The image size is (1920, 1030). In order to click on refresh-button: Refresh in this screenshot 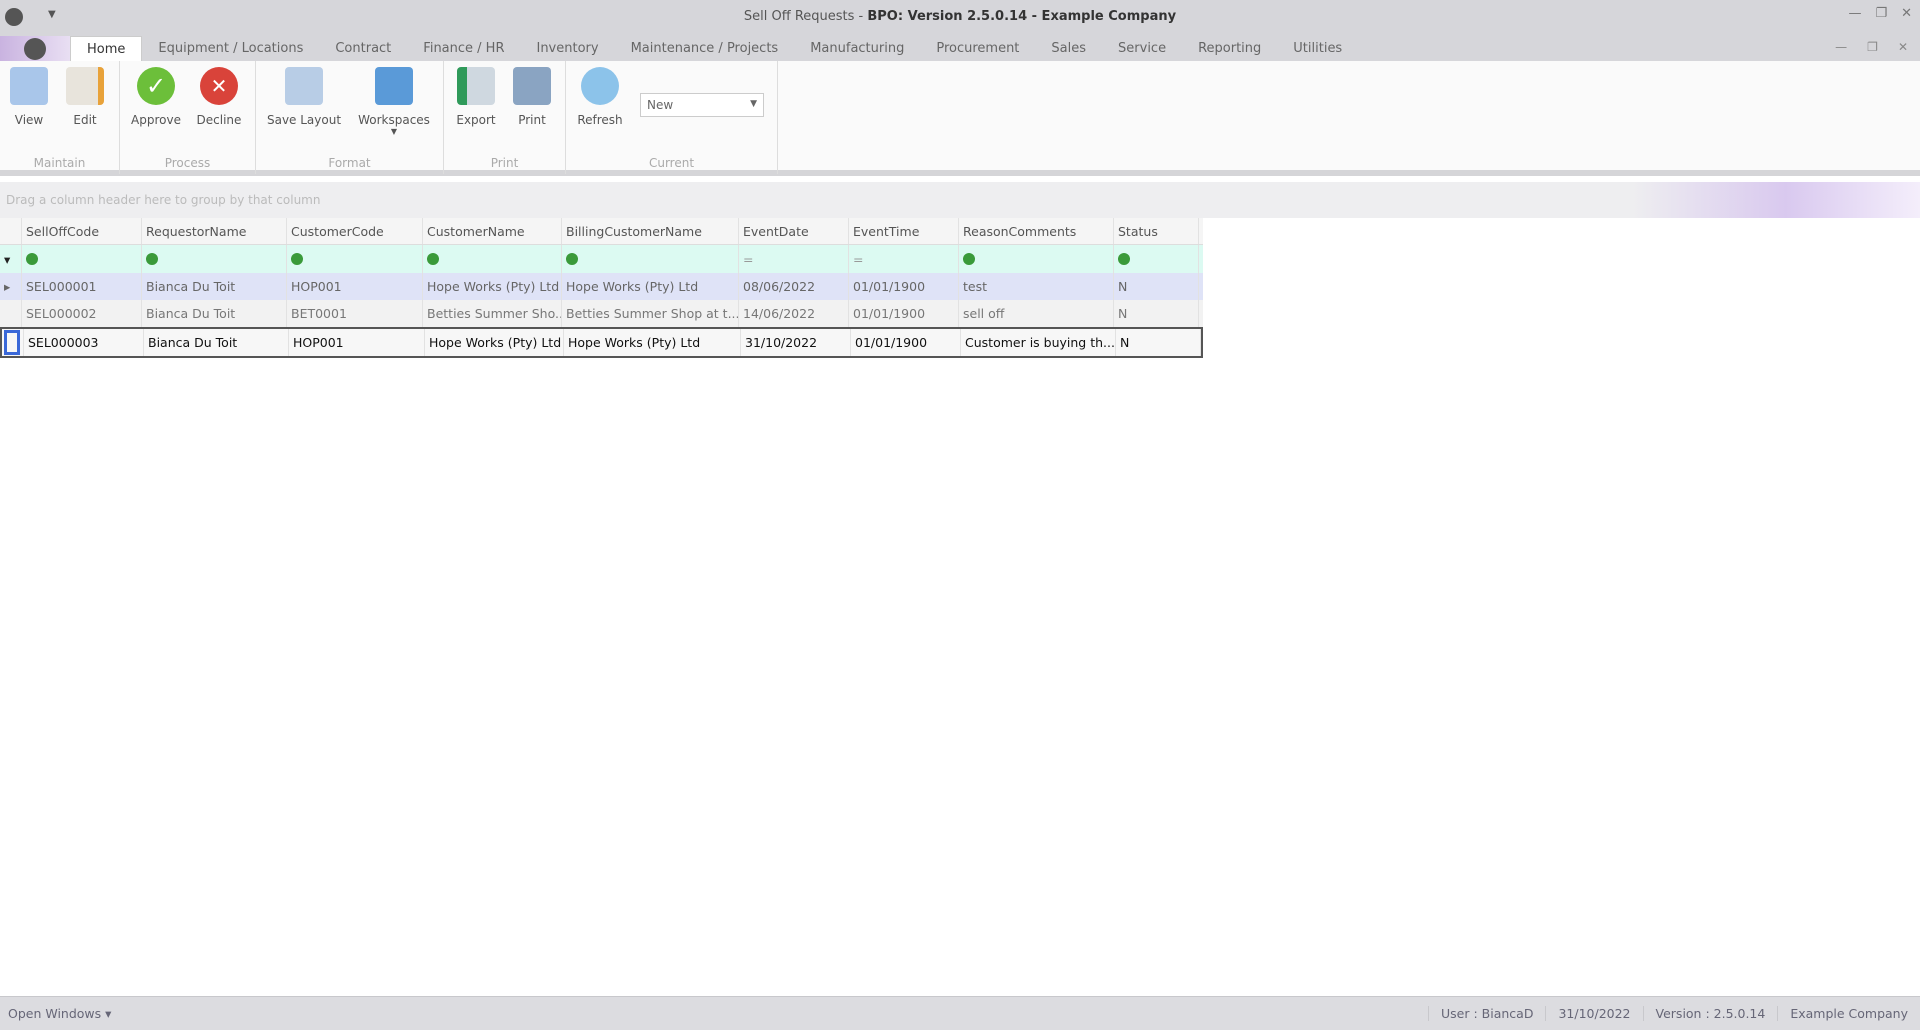, I will do `click(600, 97)`.